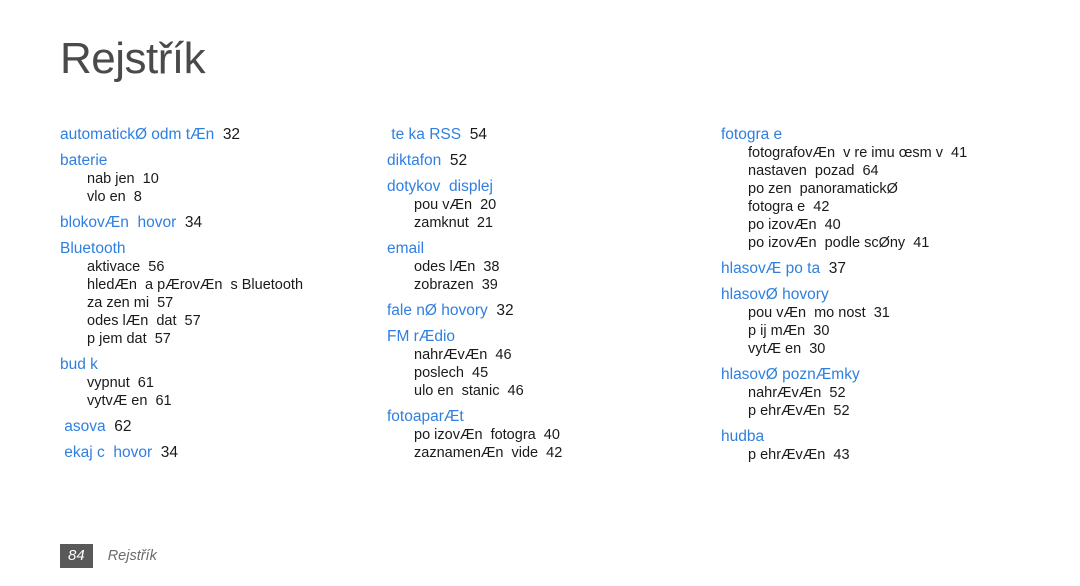 The width and height of the screenshot is (1080, 586). Describe the element at coordinates (878, 331) in the screenshot. I see `index-subentry: p ij mÆn 30` at that location.